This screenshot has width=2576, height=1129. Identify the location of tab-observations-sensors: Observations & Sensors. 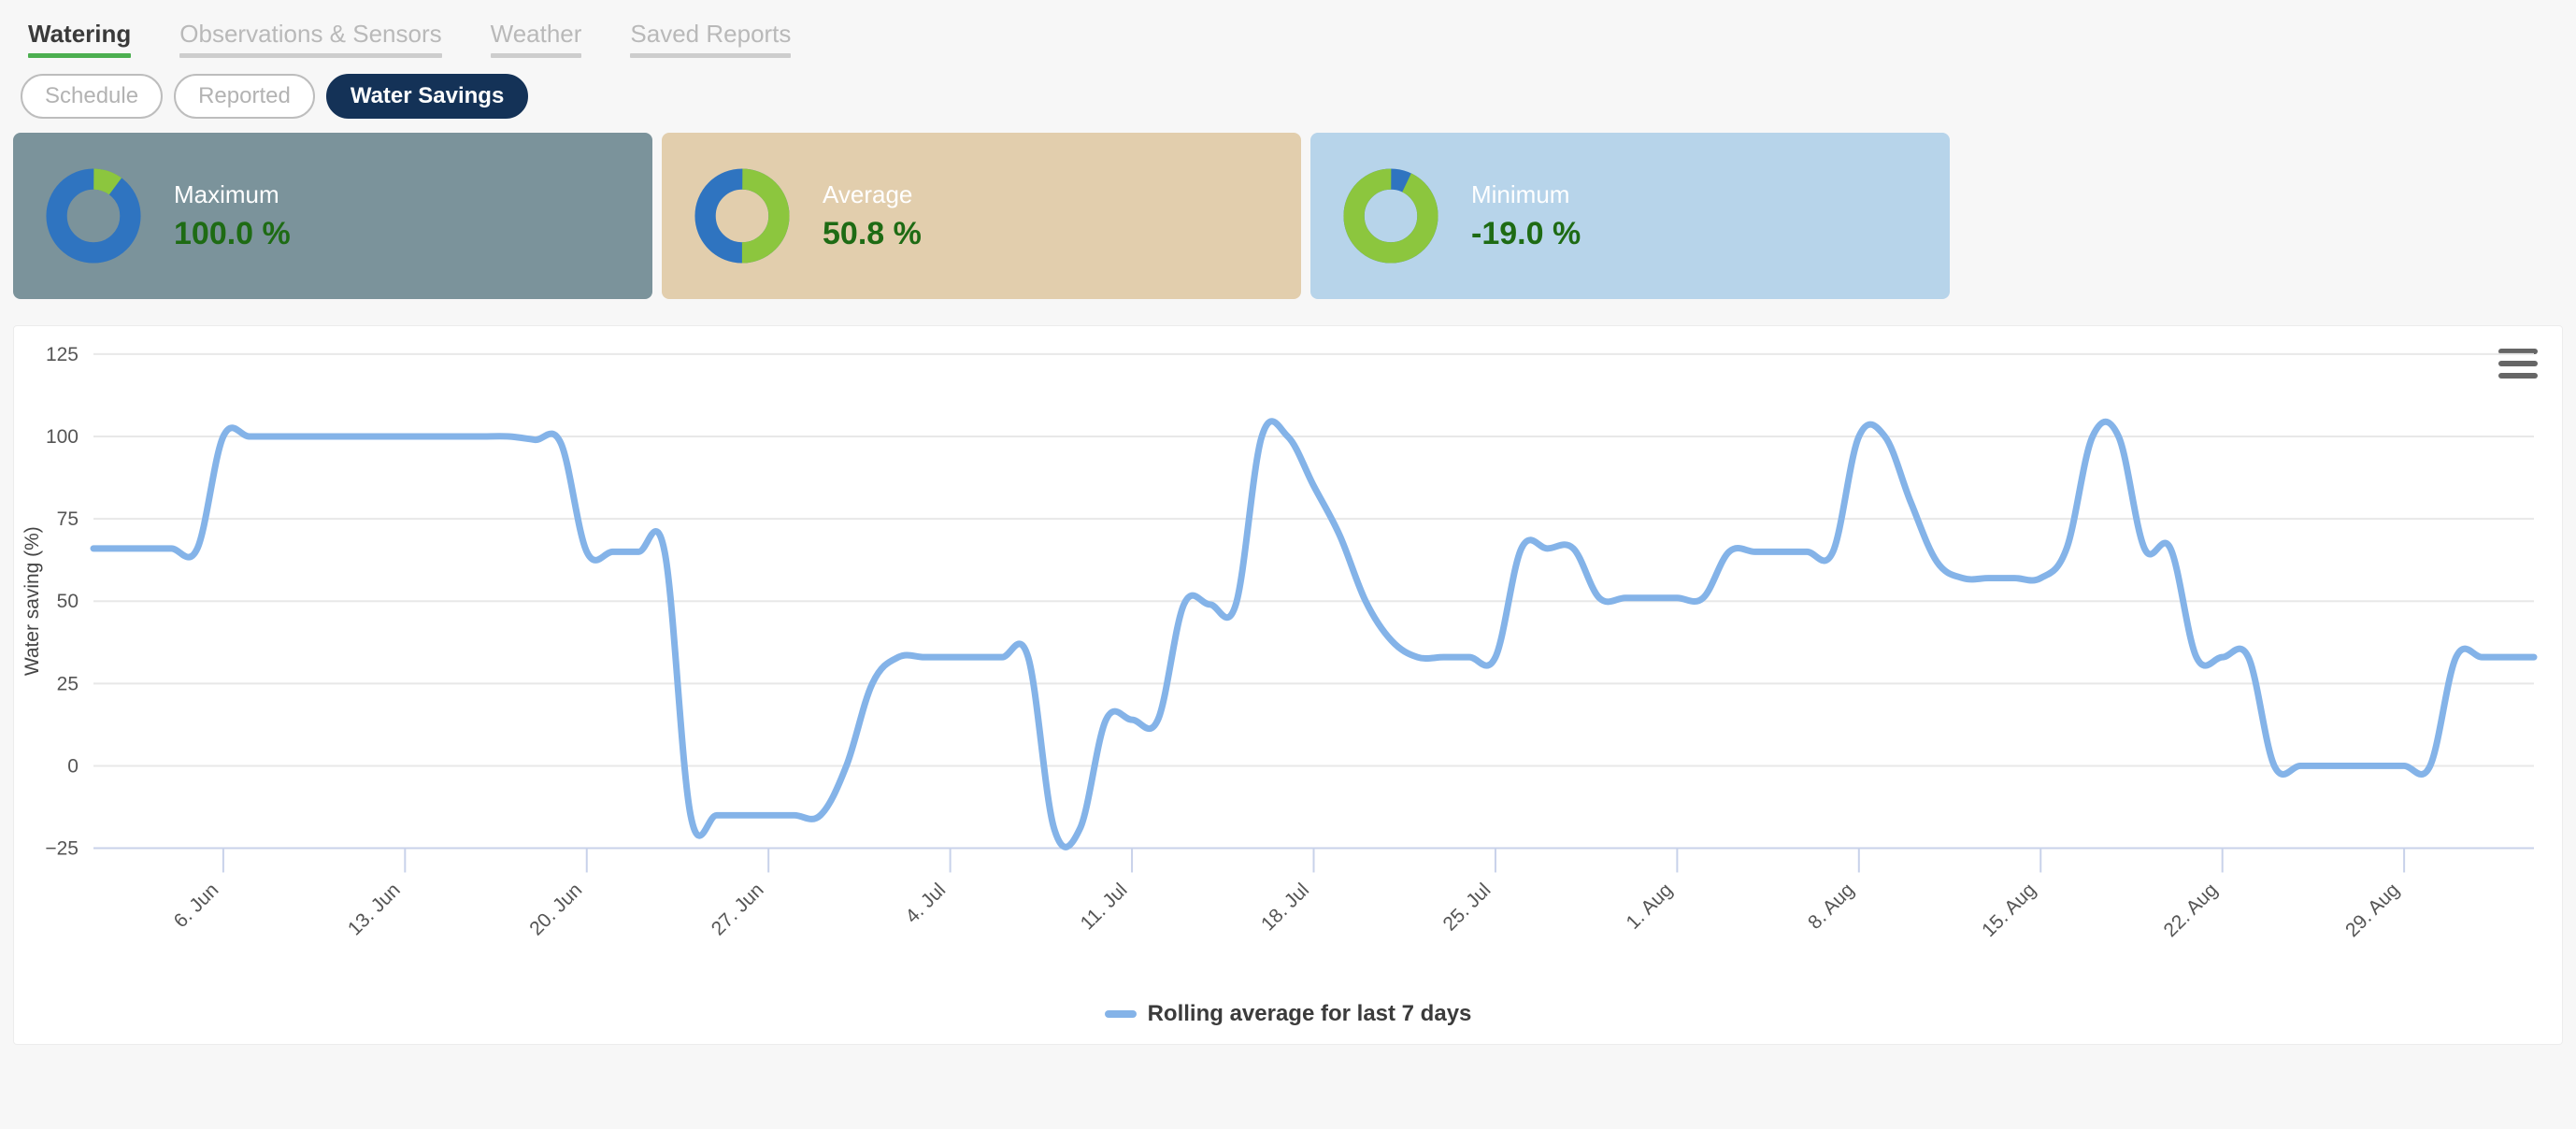
(310, 39).